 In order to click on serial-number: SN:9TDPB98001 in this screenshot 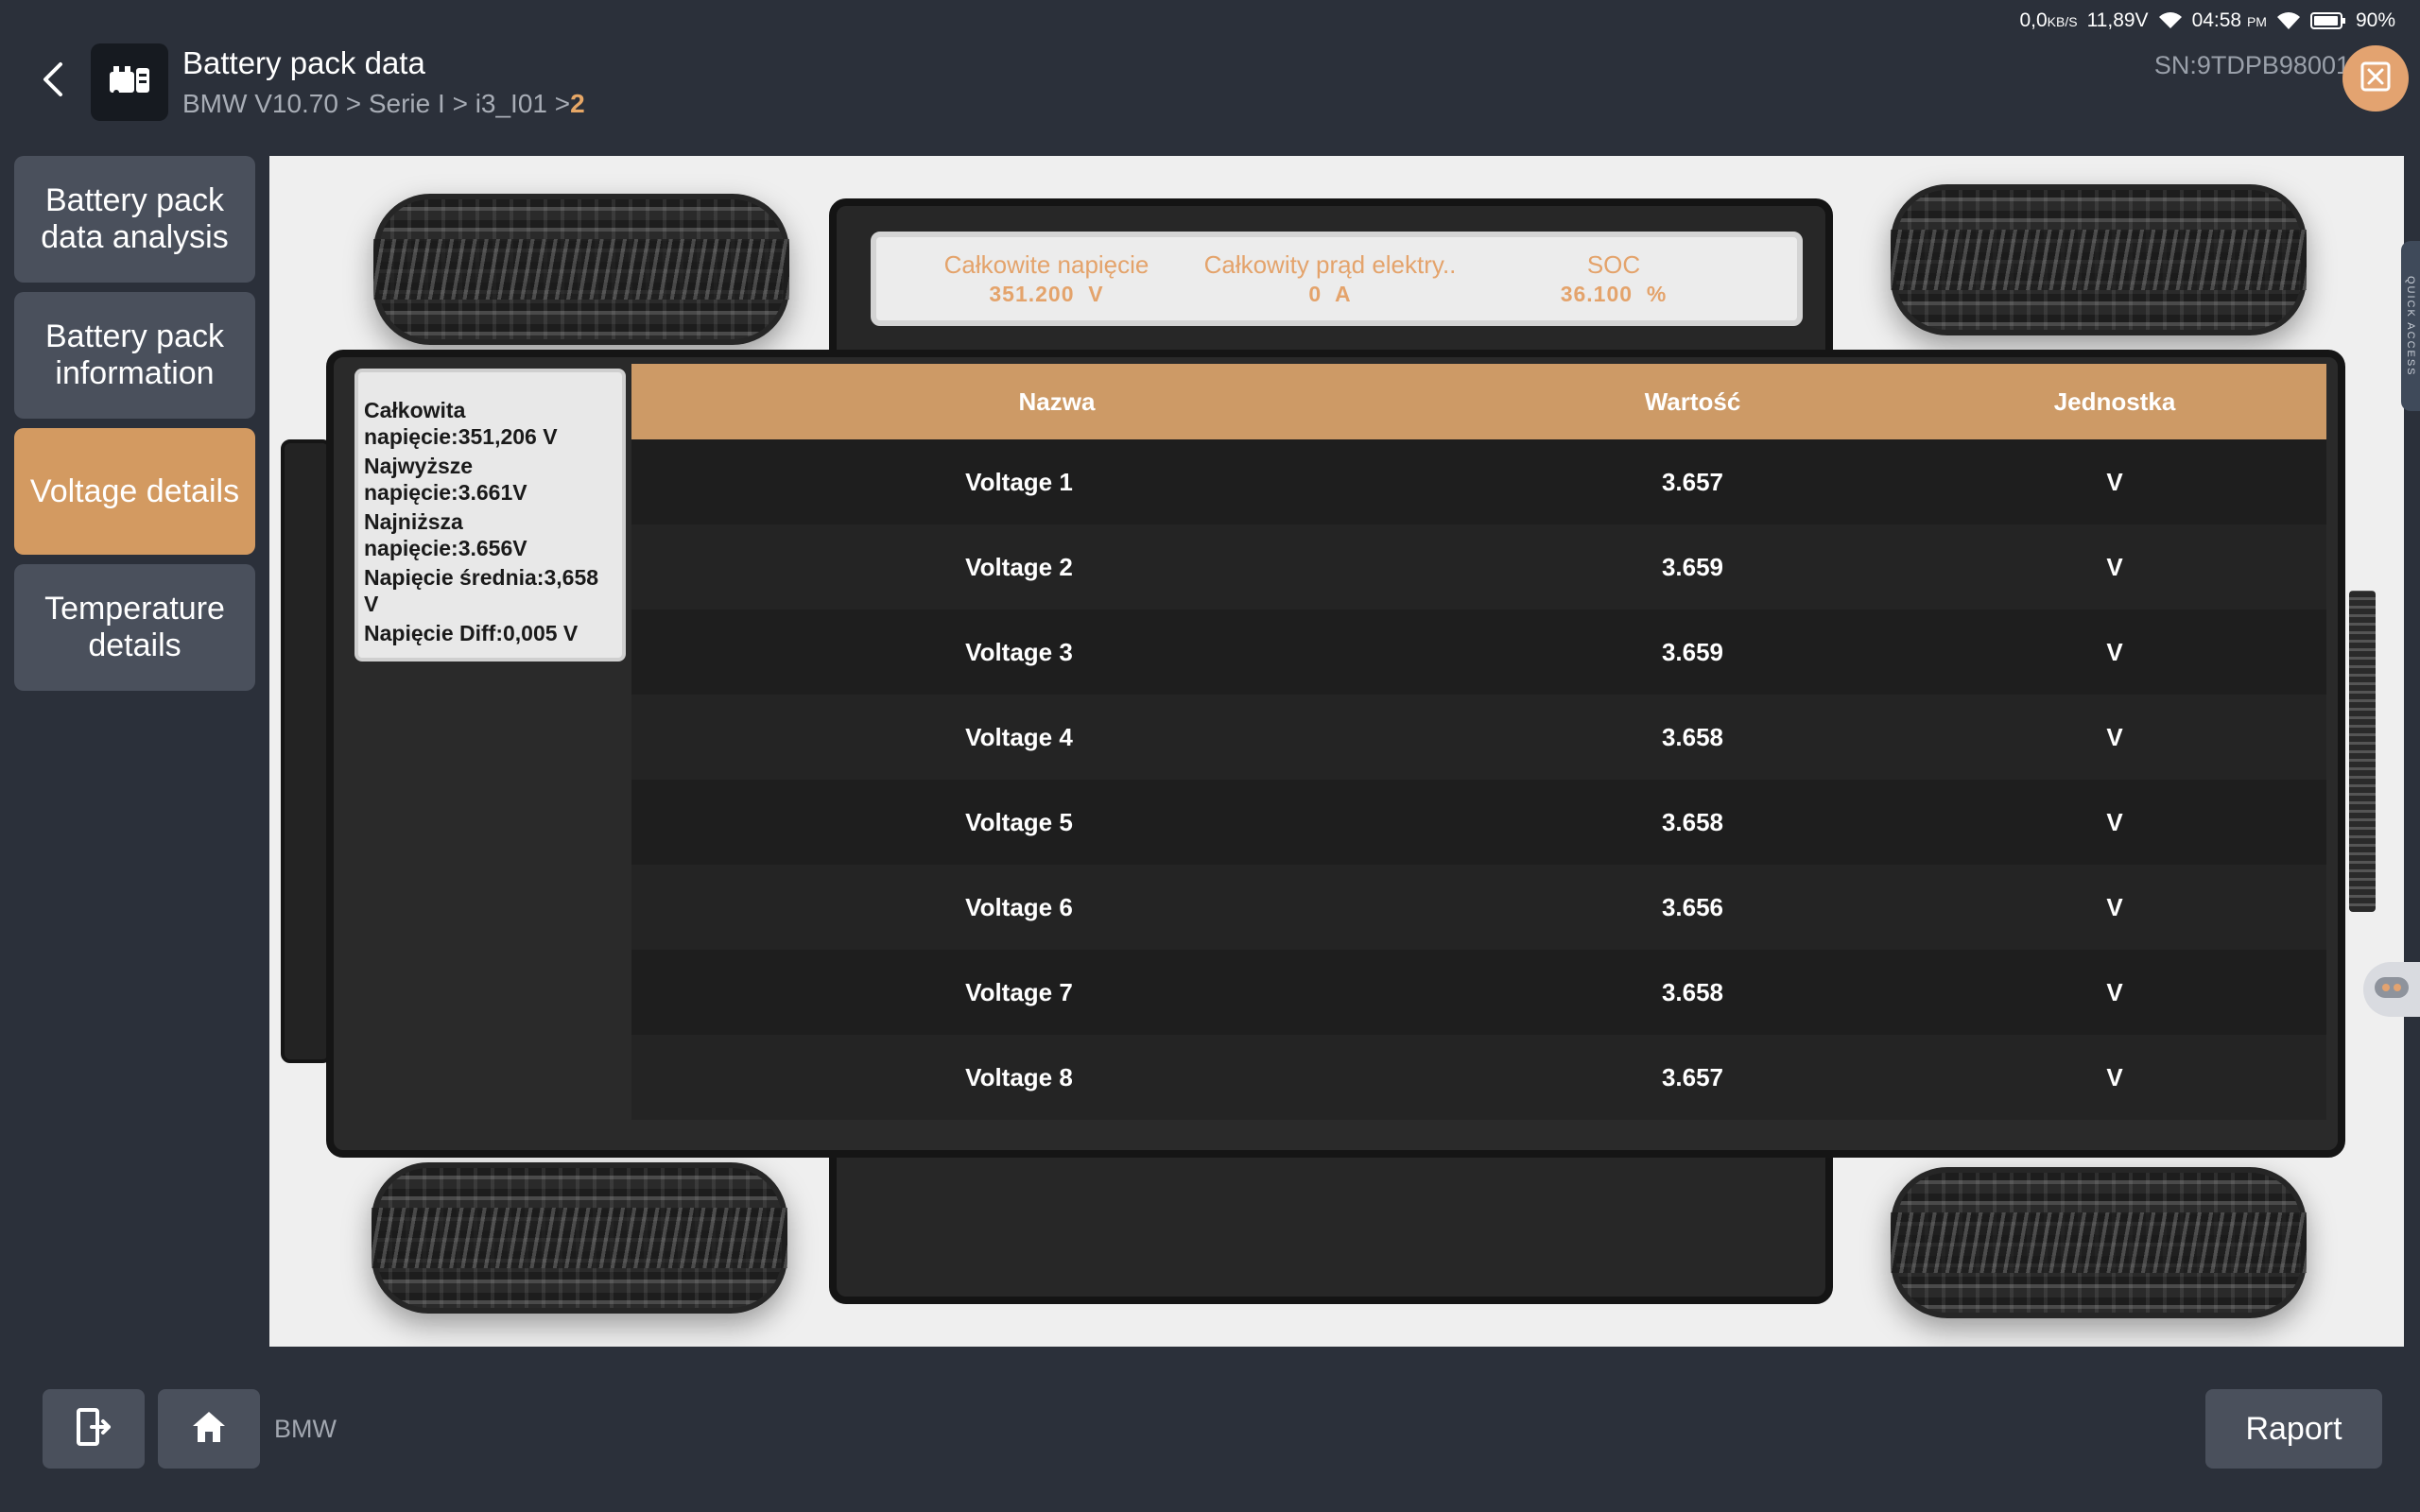, I will do `click(2252, 65)`.